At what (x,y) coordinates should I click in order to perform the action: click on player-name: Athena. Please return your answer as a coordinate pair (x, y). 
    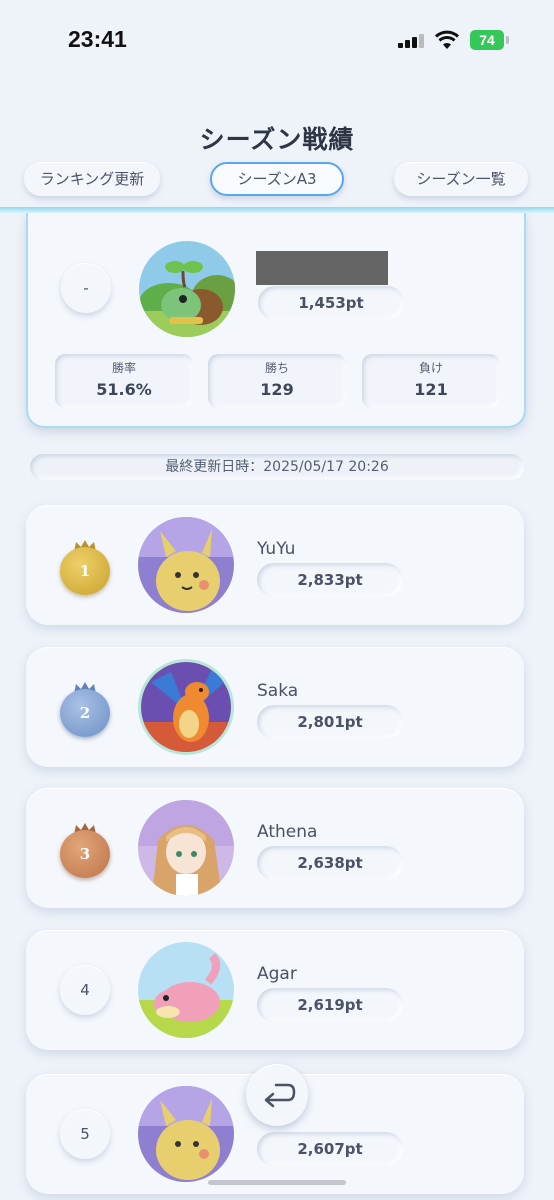
    Looking at the image, I should click on (287, 832).